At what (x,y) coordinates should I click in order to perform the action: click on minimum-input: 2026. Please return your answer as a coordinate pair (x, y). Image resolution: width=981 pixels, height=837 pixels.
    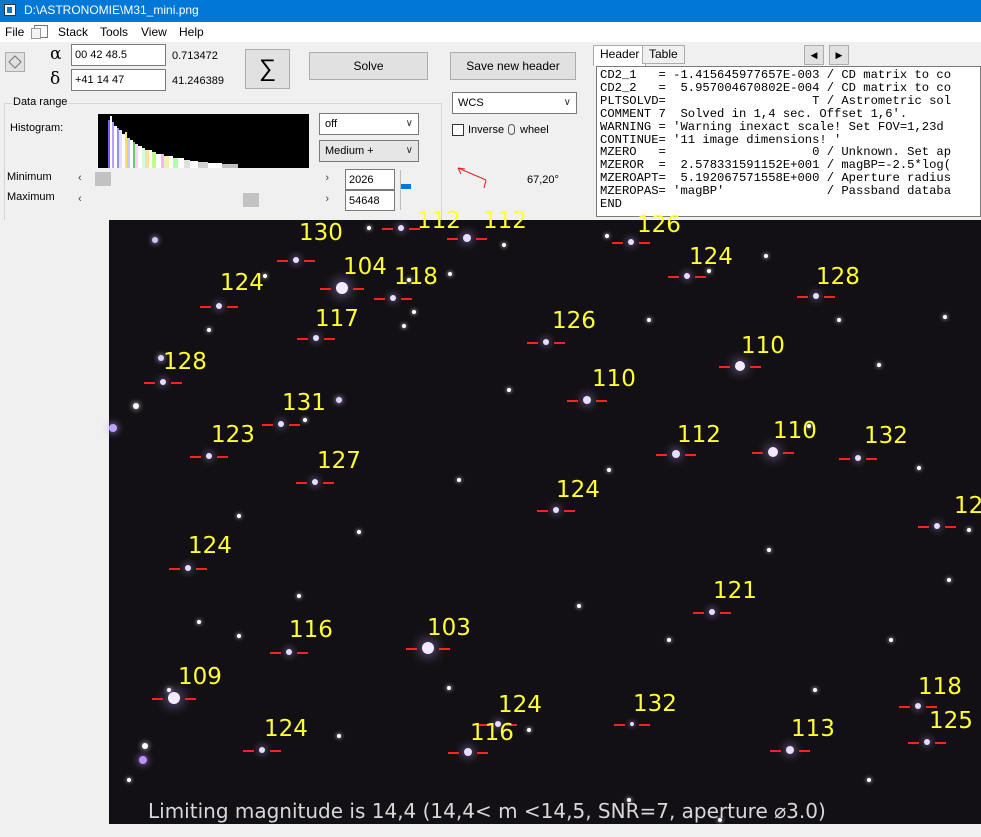
    Looking at the image, I should click on (370, 179).